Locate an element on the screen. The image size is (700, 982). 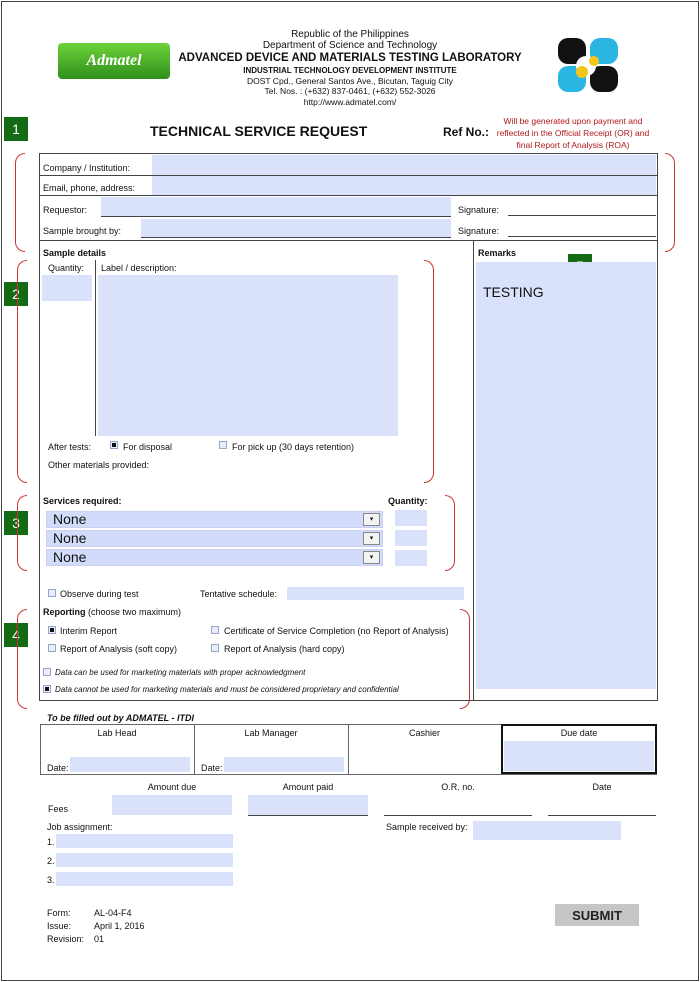
requestor-label: Requestor: is located at coordinates (65, 210).